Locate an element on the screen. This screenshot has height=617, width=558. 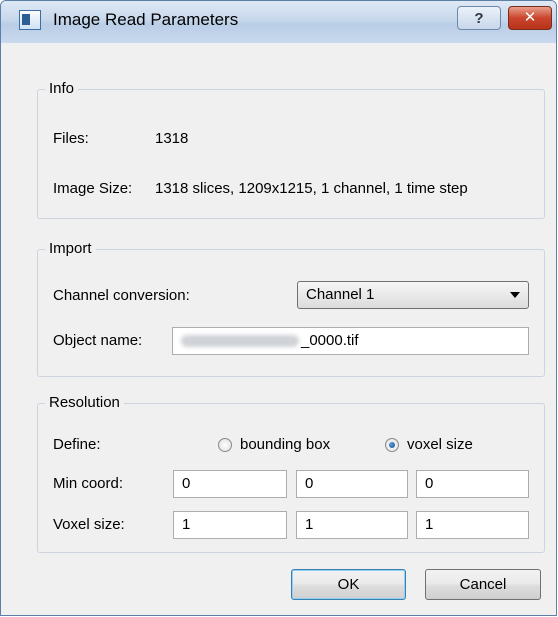
import-group-title: Import is located at coordinates (70, 249).